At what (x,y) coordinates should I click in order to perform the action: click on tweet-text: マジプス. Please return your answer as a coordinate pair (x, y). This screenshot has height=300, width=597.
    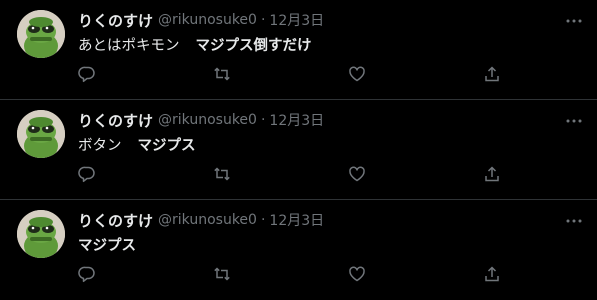
    Looking at the image, I should click on (107, 244).